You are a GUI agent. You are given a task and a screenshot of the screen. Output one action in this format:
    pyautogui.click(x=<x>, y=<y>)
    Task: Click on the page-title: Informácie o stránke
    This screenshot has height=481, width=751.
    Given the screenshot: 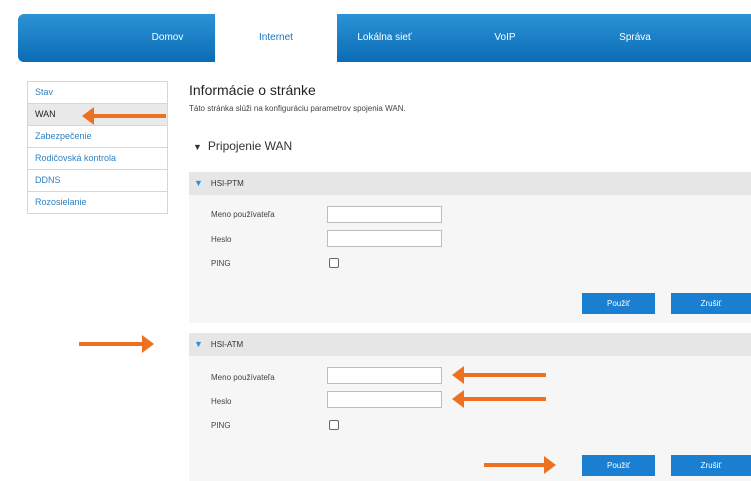 What is the action you would take?
    pyautogui.click(x=252, y=90)
    